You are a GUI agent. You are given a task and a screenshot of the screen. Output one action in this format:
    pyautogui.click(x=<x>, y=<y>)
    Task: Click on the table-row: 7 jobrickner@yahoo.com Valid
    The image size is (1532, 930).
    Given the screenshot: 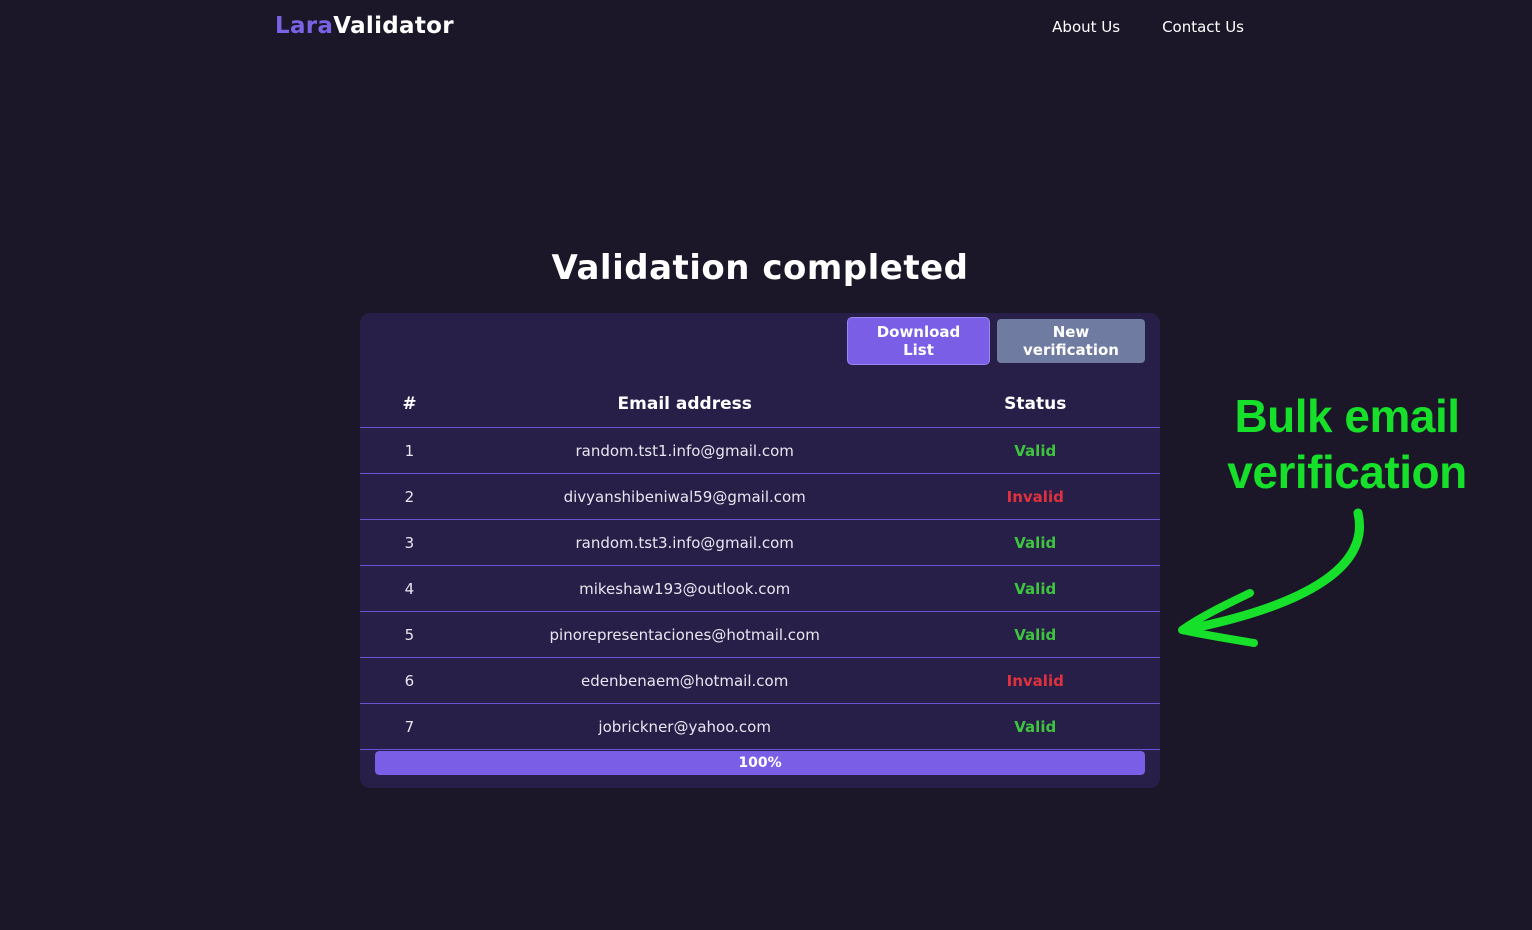 What is the action you would take?
    pyautogui.click(x=760, y=726)
    